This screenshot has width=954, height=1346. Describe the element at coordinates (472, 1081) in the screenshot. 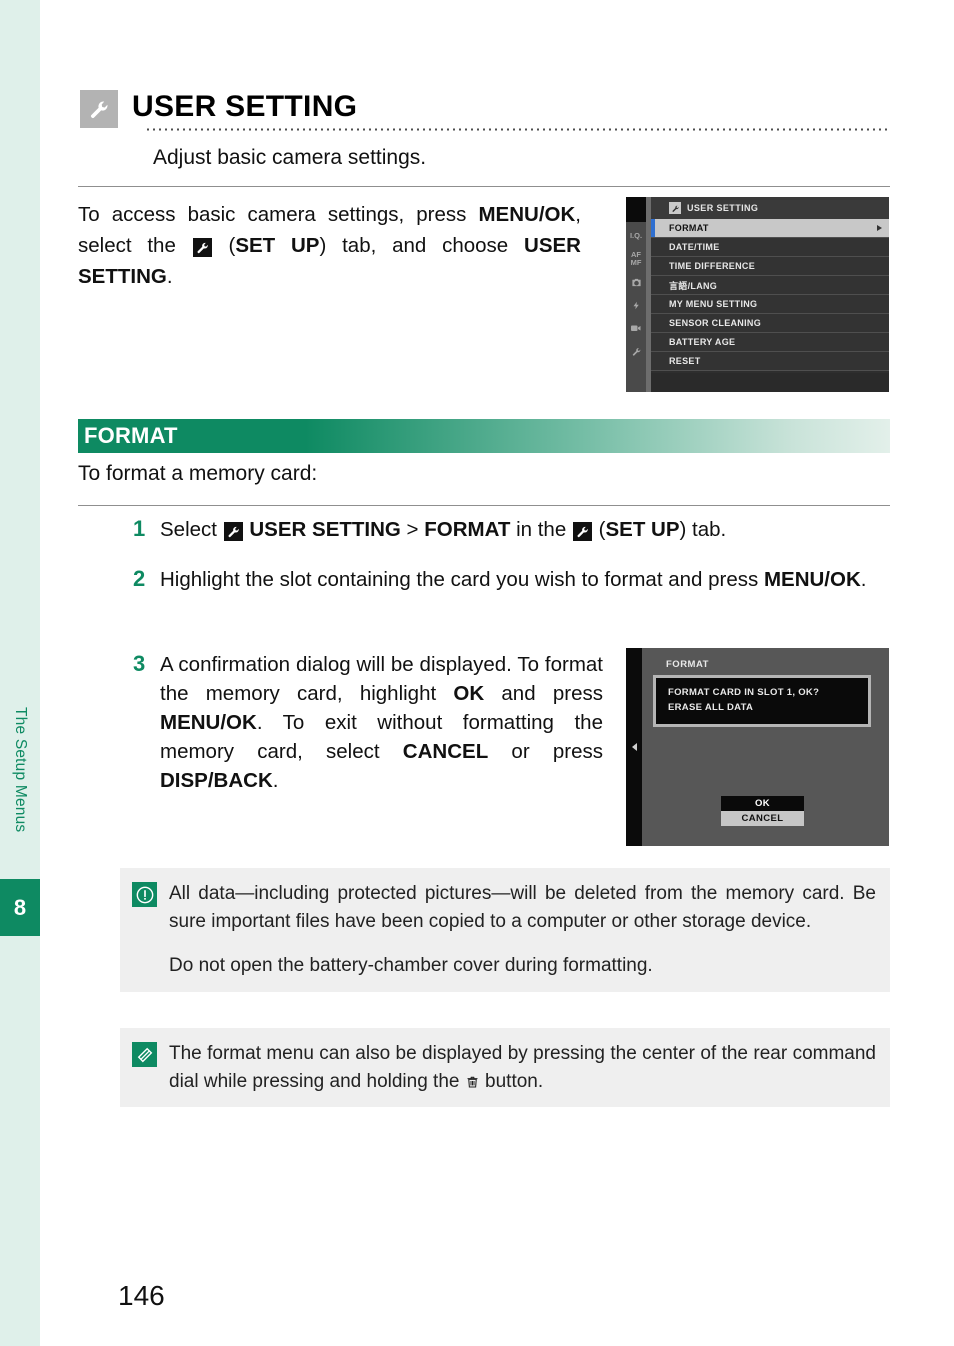

I see `trash-icon` at that location.